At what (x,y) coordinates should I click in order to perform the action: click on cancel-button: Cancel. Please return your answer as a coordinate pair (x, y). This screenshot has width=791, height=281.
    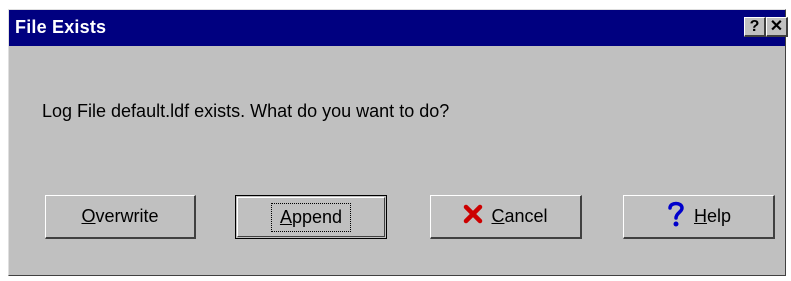
    Looking at the image, I should click on (506, 217).